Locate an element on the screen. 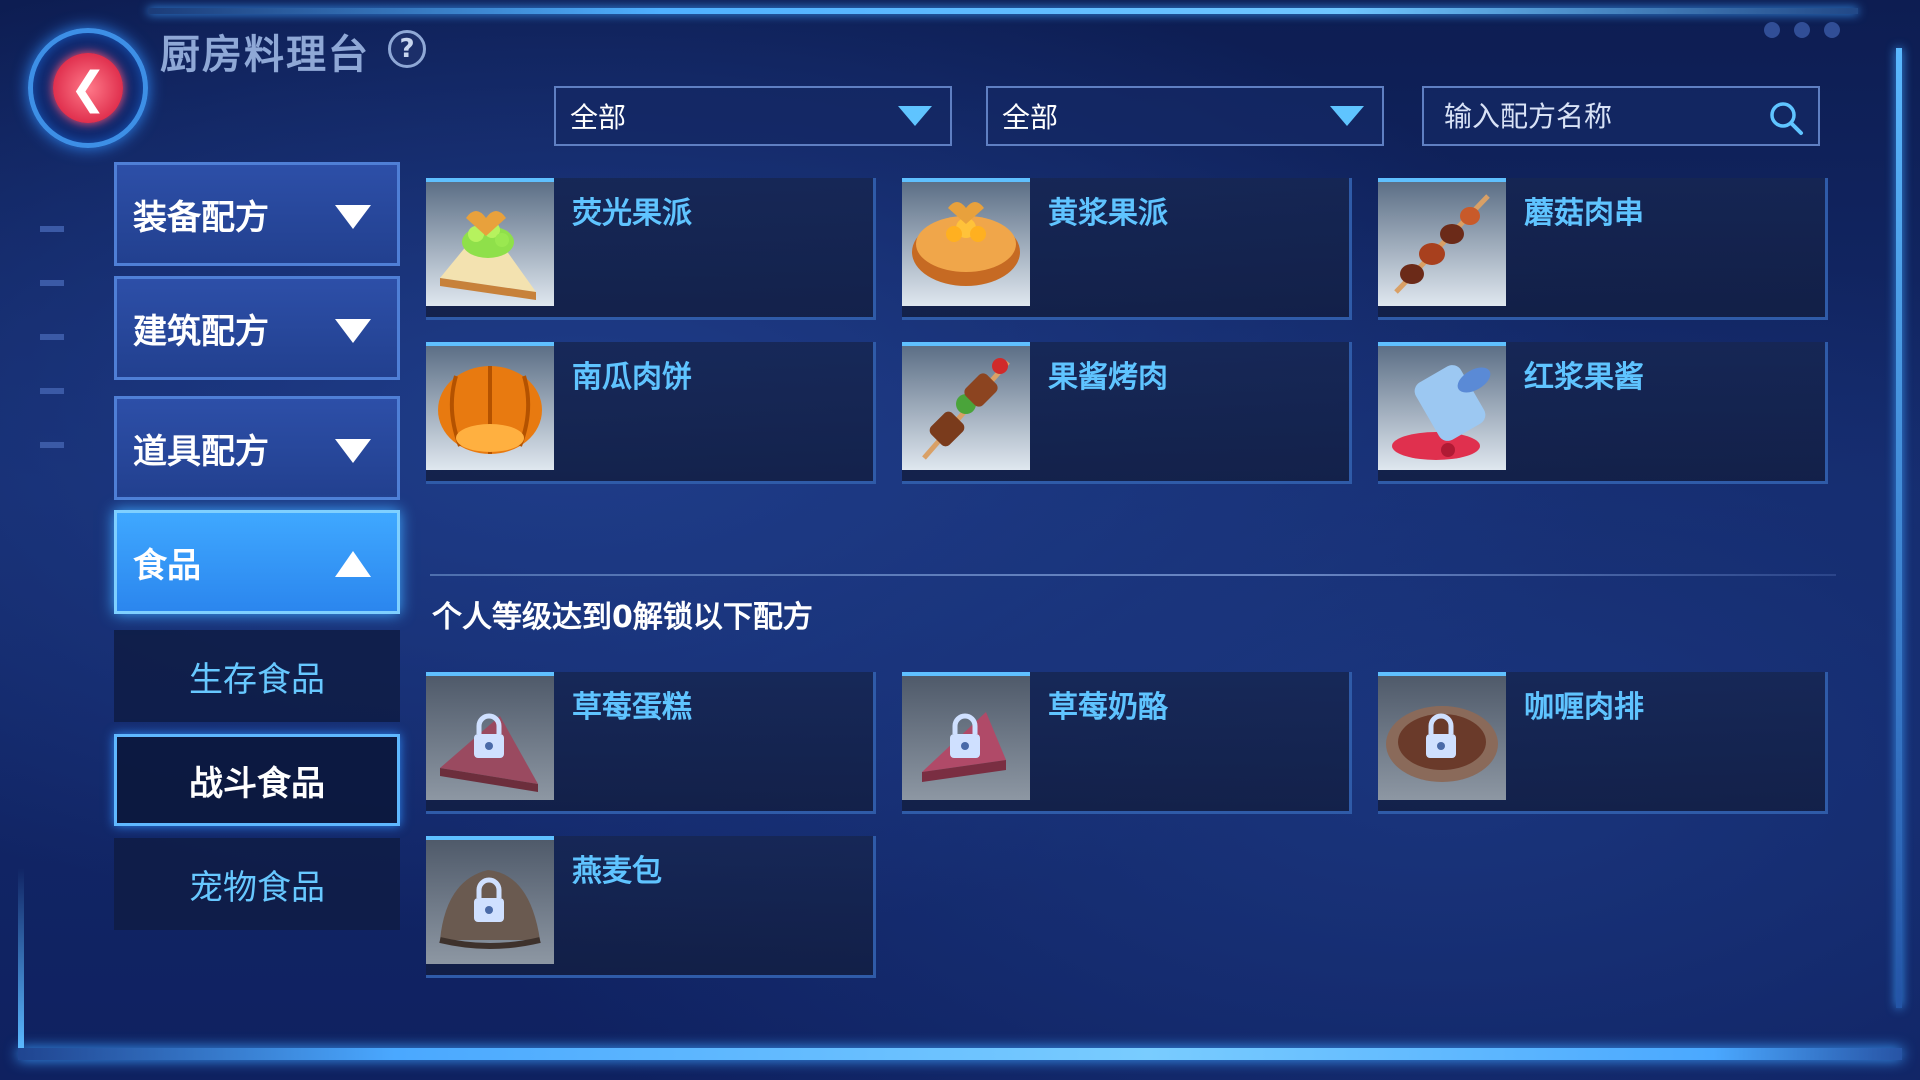 The image size is (1920, 1080). recipe-name: 蘑菇肉串 is located at coordinates (1584, 213).